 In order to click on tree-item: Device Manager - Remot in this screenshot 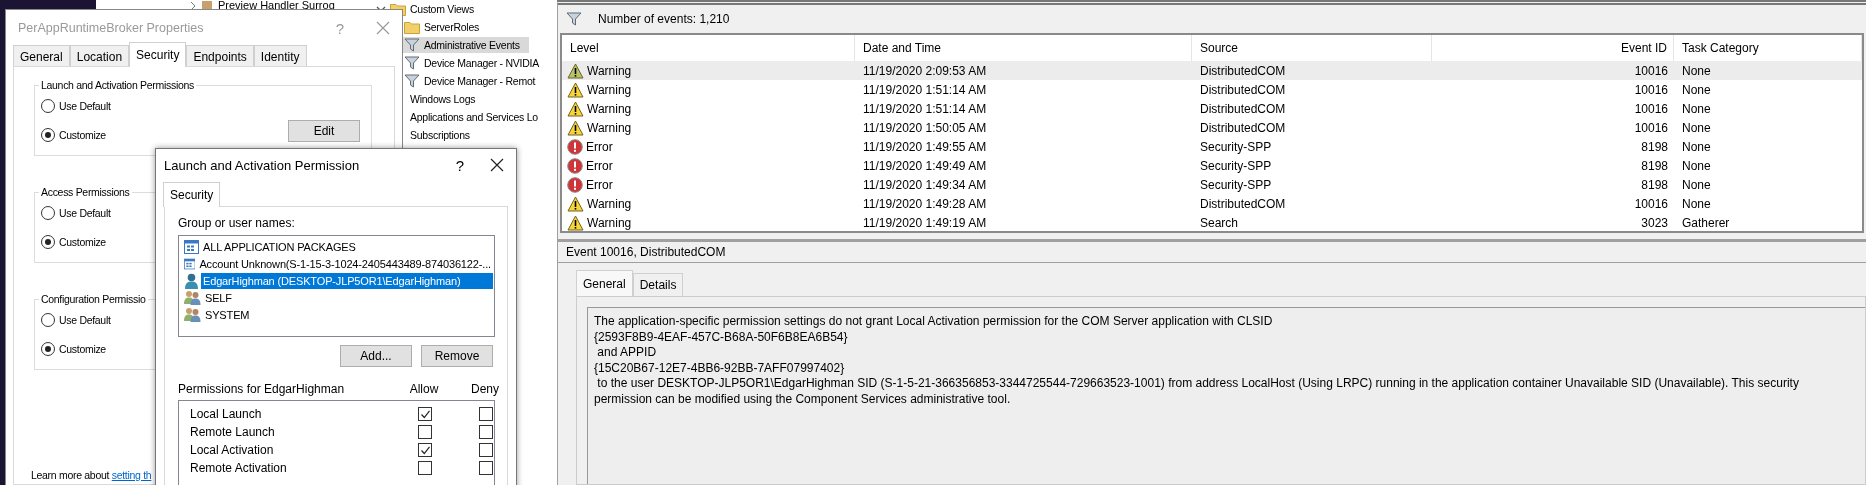, I will do `click(474, 81)`.